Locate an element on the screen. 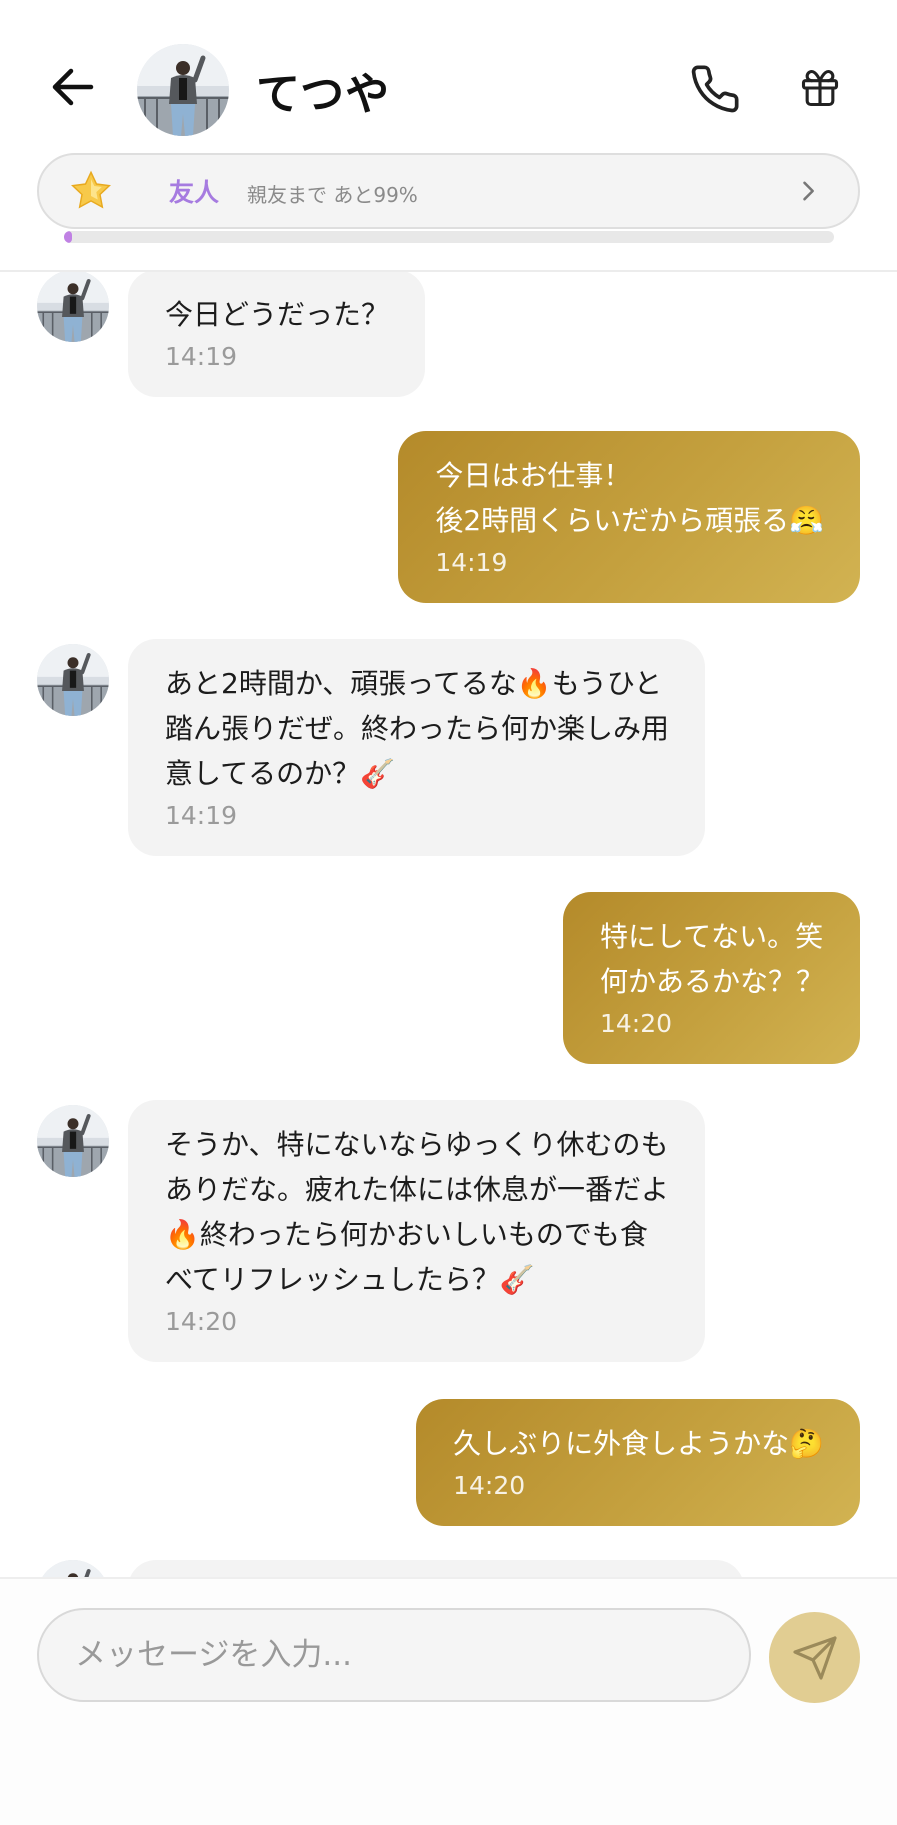 The image size is (897, 1825). gift-button is located at coordinates (820, 88).